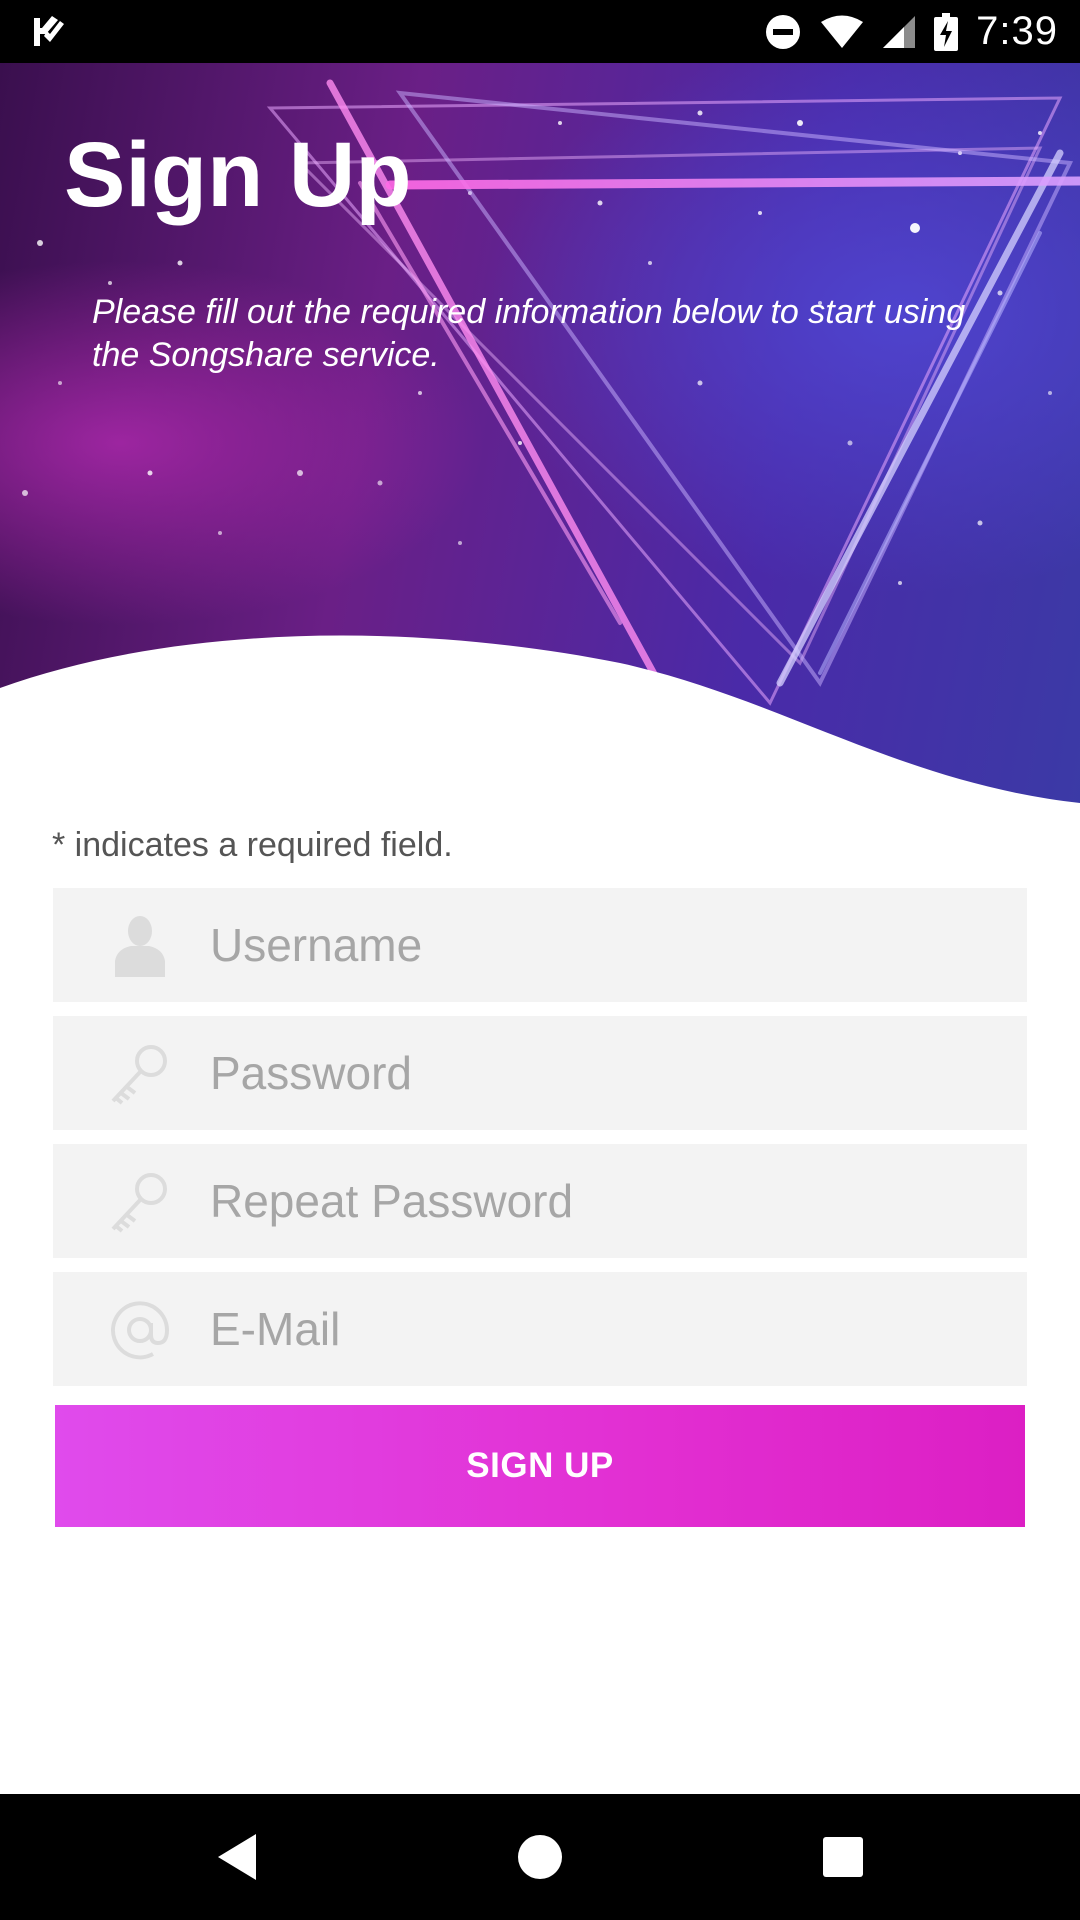 The height and width of the screenshot is (1920, 1080). I want to click on navigation-bar, so click(540, 1857).